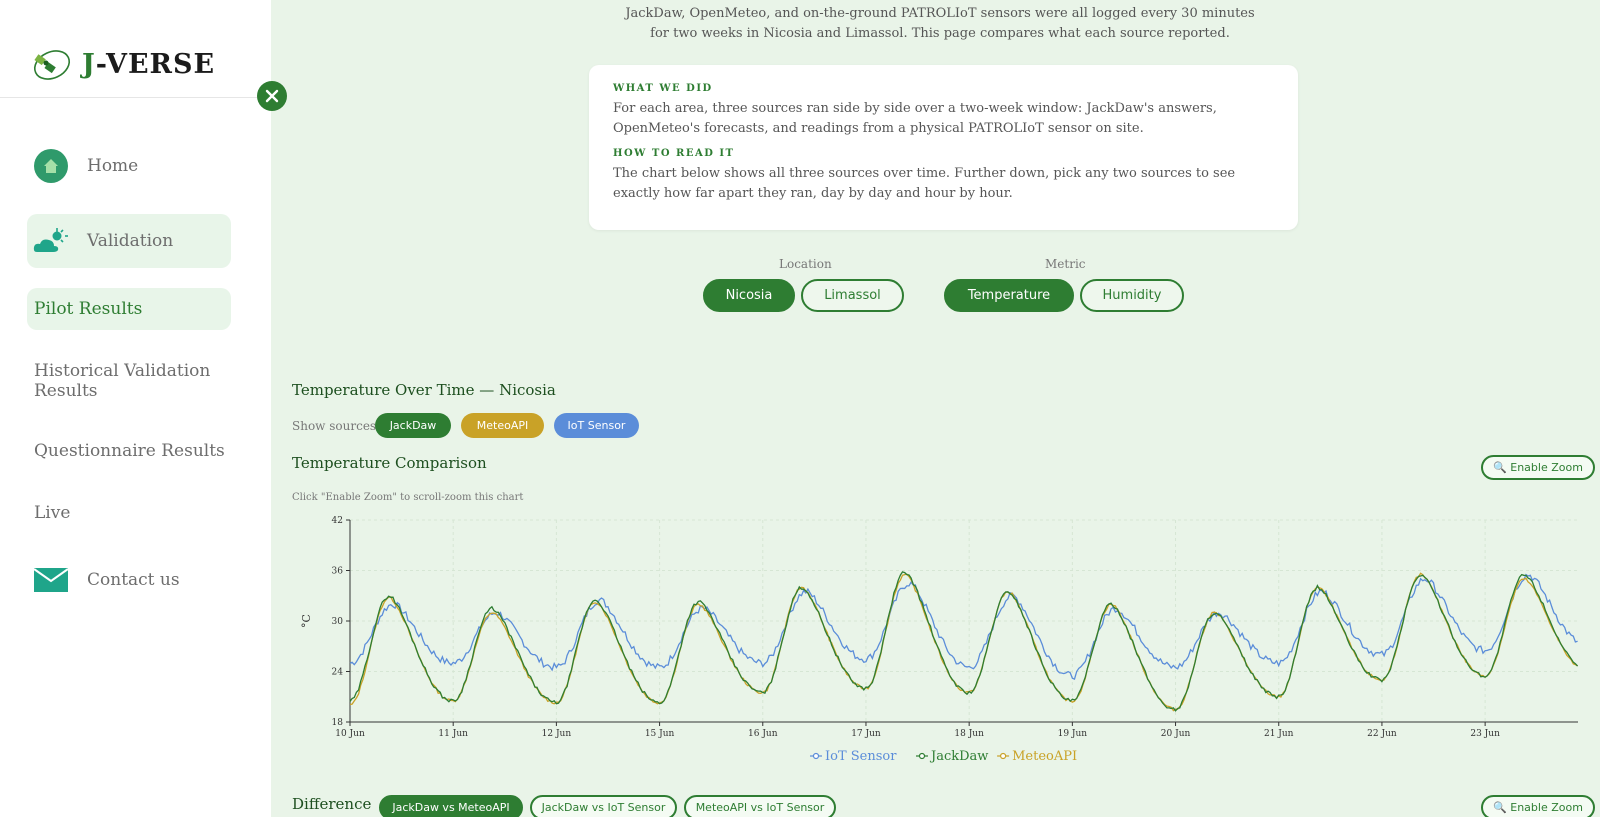 The width and height of the screenshot is (1600, 817). What do you see at coordinates (389, 463) in the screenshot?
I see `comparison-title: Temperature Comparison` at bounding box center [389, 463].